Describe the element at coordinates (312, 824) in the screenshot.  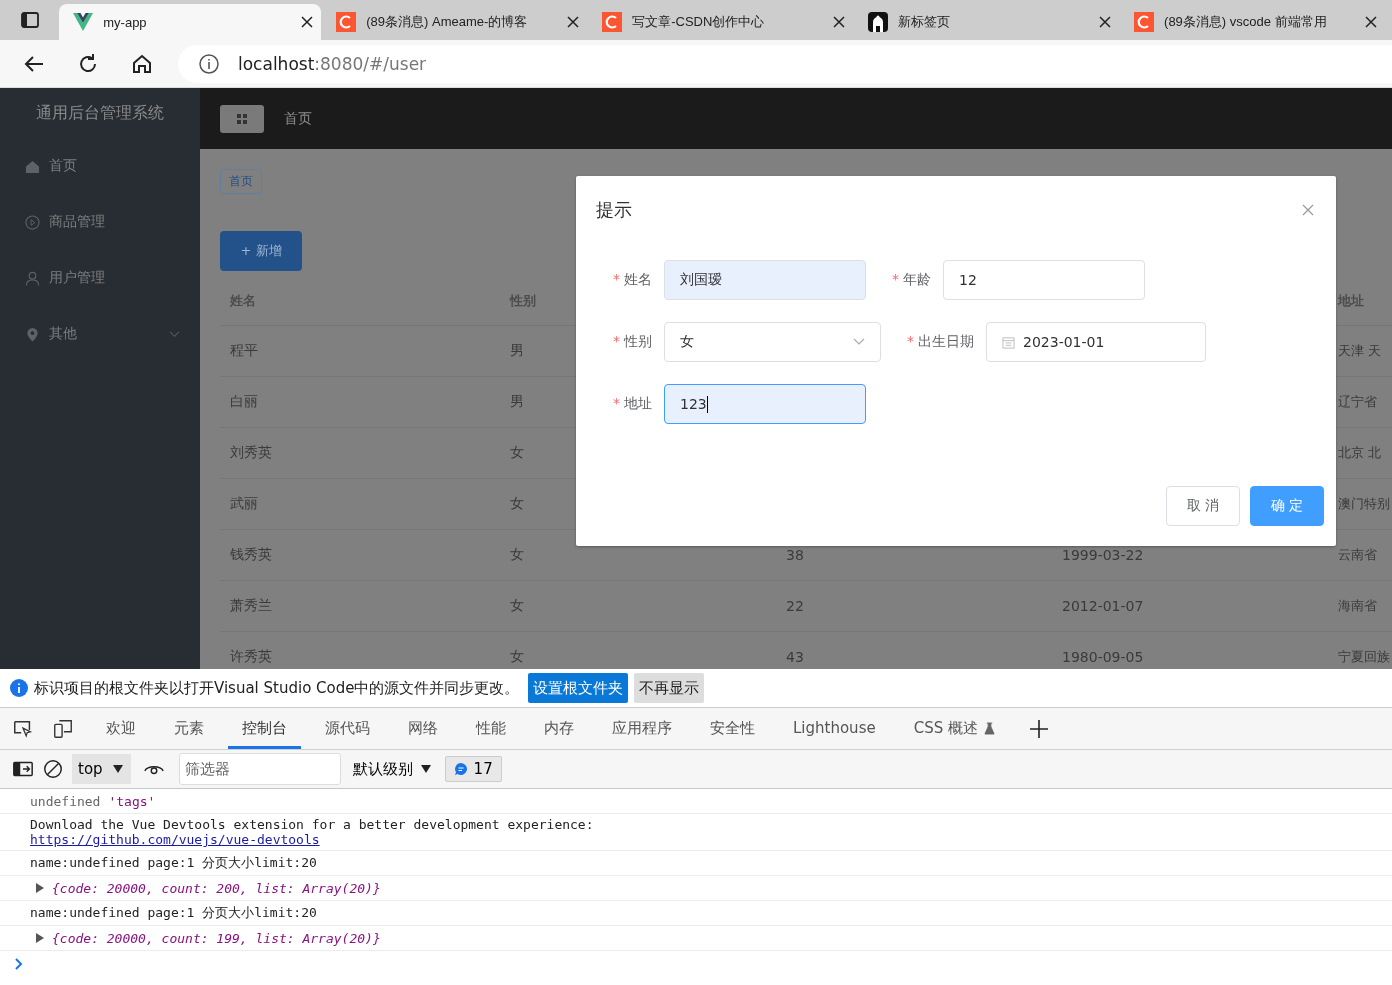
I see `console-message: Download the Vue Devtools extension for a better development experience:` at that location.